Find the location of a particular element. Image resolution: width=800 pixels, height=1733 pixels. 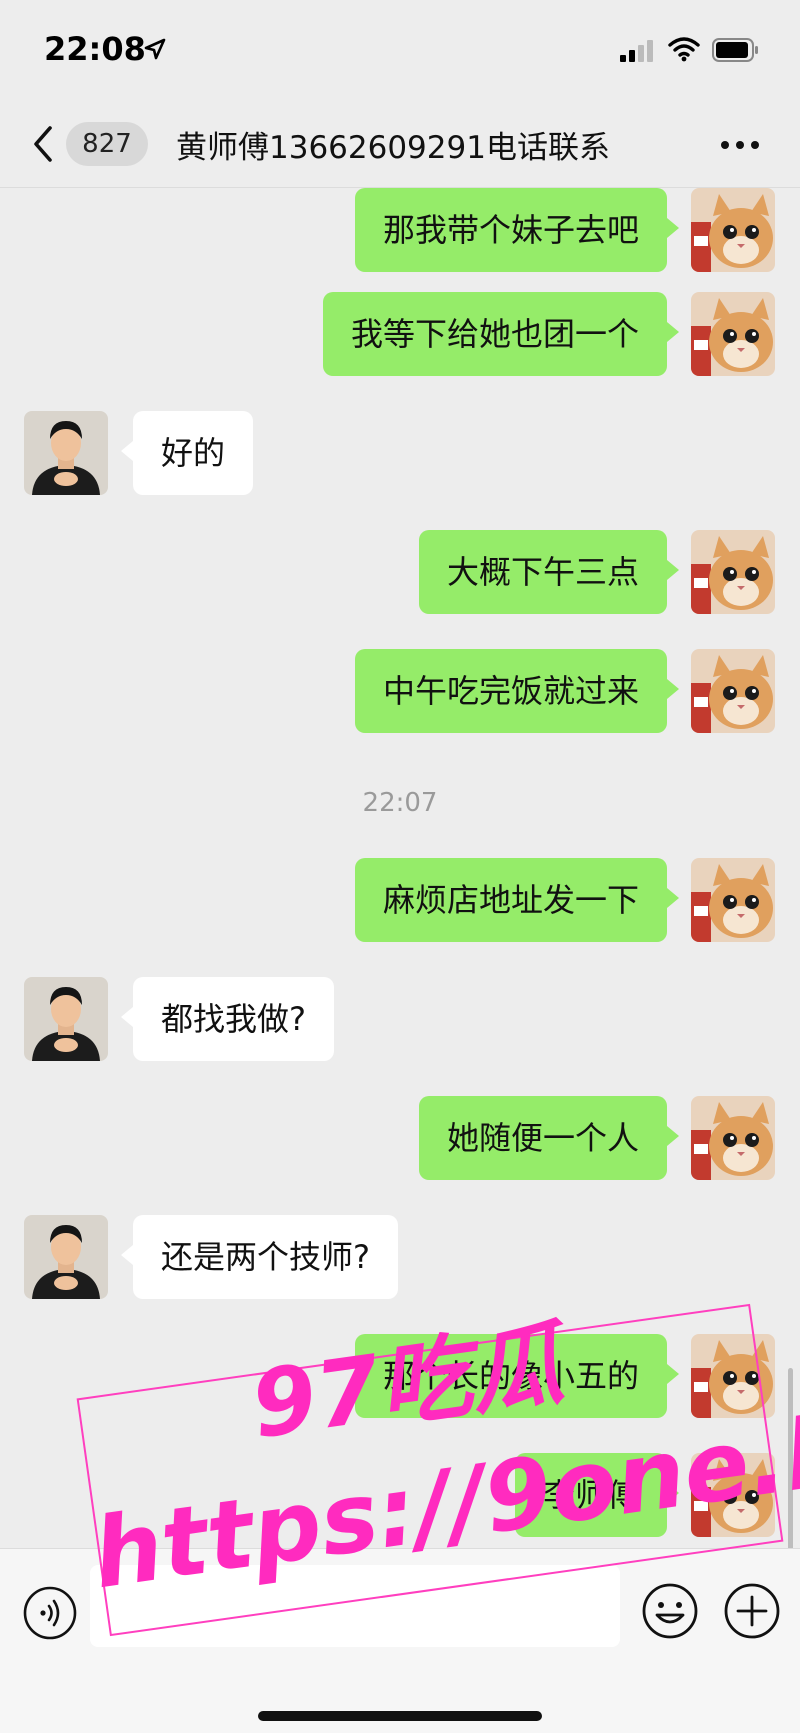

chat-header: 827 黄师傅13662609291电话联系 is located at coordinates (400, 144).